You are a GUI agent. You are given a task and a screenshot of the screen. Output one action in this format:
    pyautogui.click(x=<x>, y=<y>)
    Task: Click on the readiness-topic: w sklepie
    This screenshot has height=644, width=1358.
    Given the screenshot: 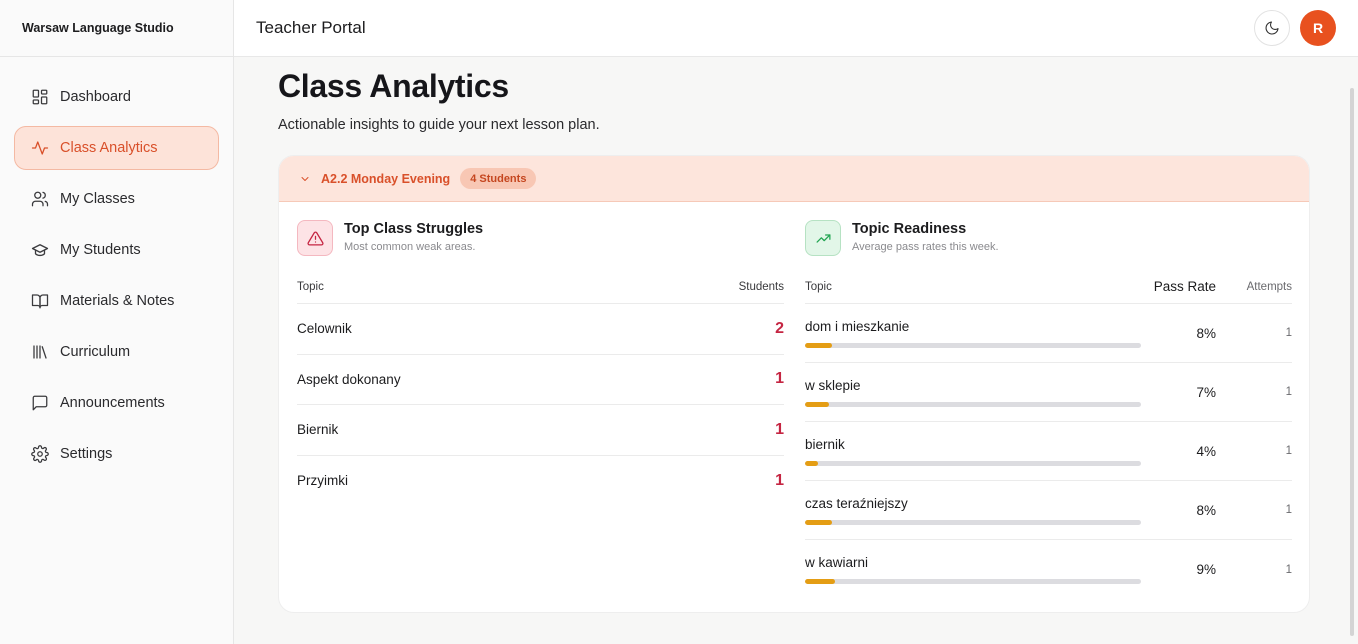 What is the action you would take?
    pyautogui.click(x=833, y=385)
    